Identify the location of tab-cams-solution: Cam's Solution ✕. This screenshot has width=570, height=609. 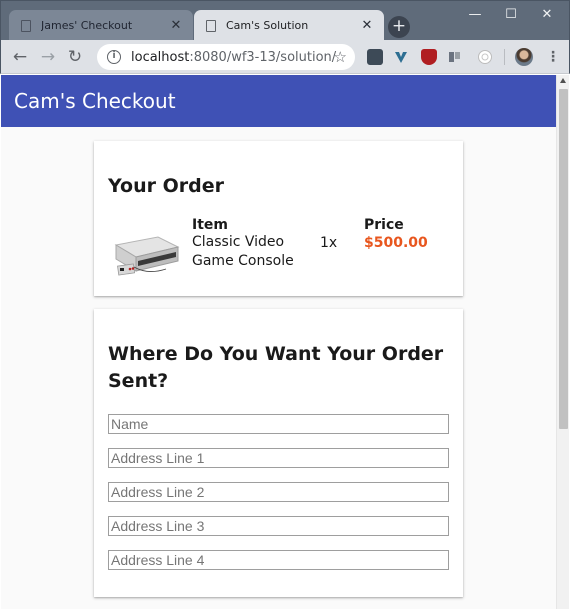
(289, 25).